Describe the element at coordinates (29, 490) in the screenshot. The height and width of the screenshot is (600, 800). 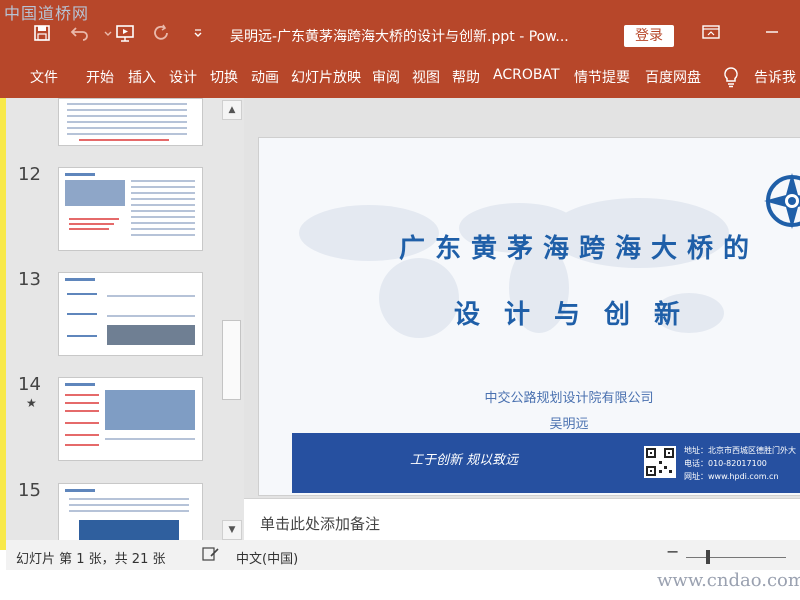
I see `slide-number-15: 15` at that location.